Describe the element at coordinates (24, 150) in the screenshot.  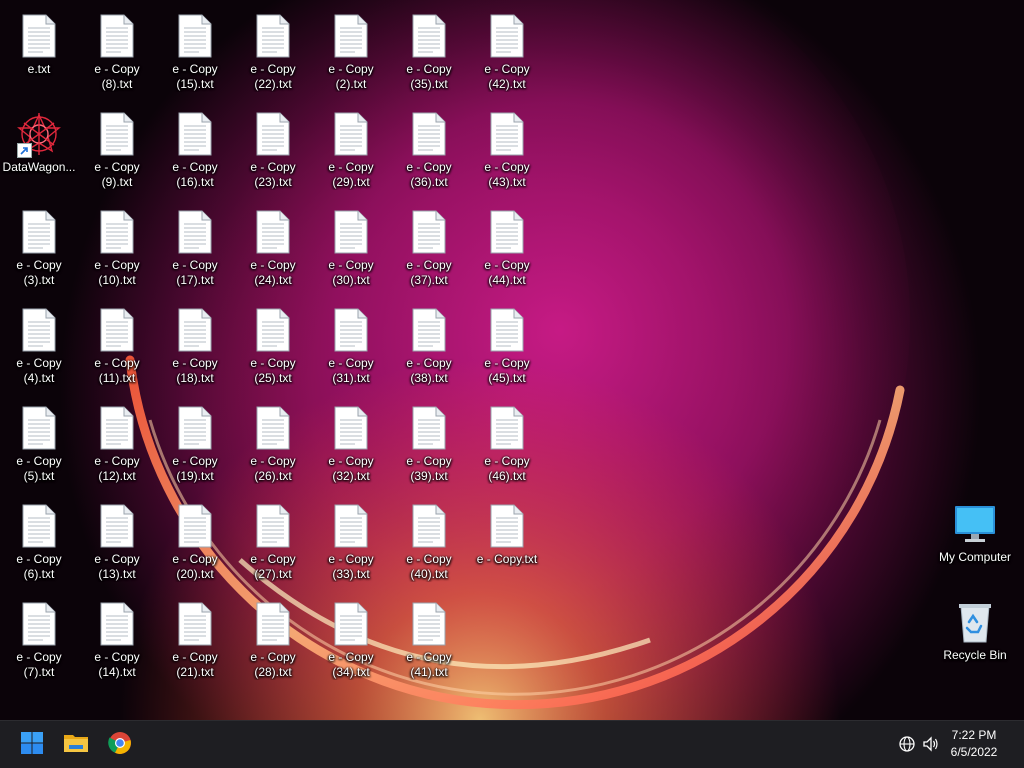
I see `shortcut-arrow-icon` at that location.